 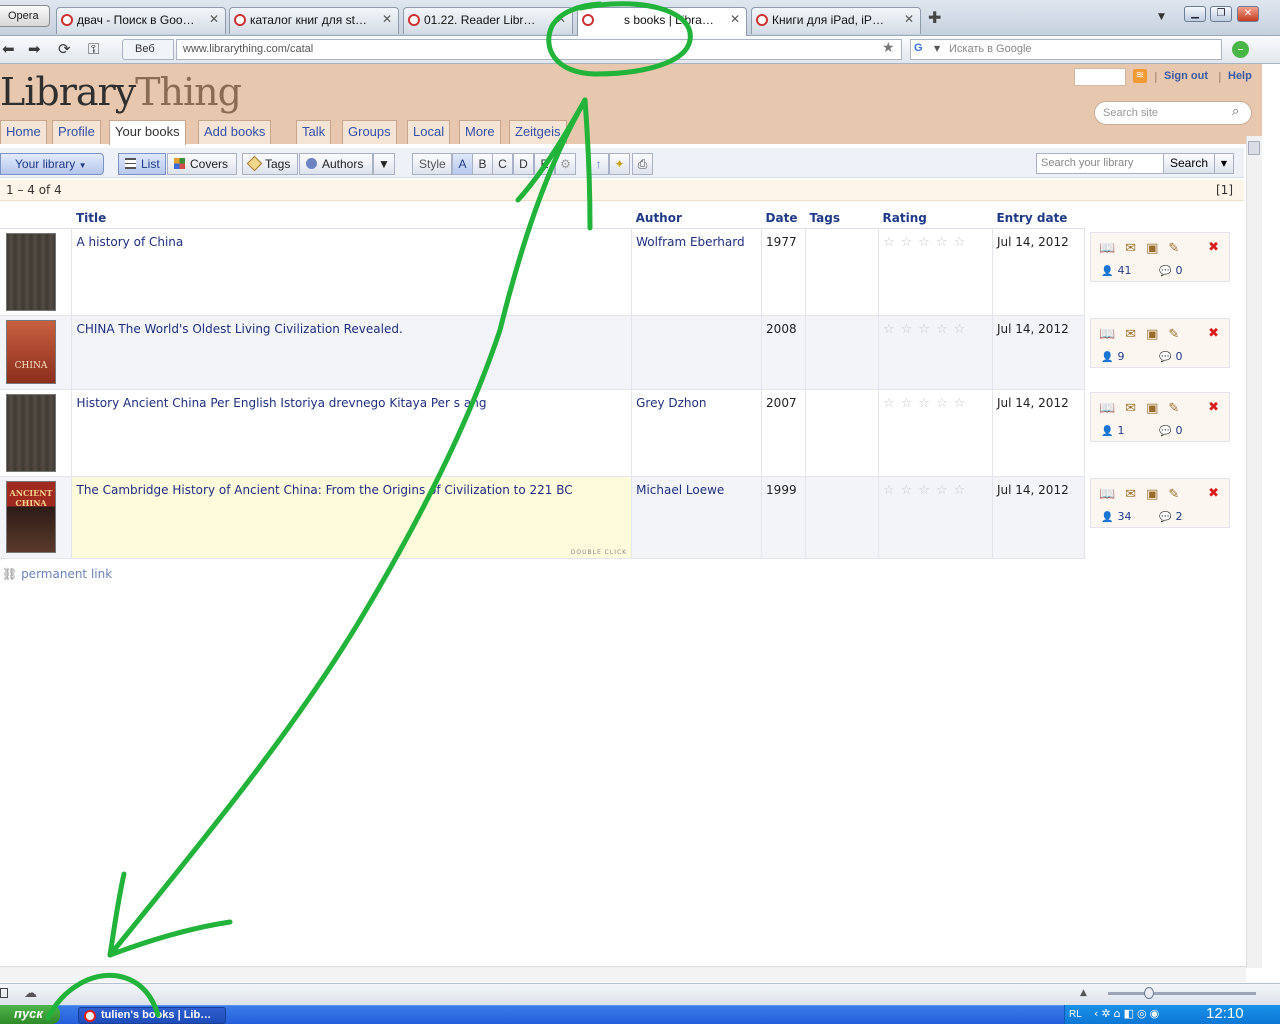 I want to click on vertical-scrollbar, so click(x=1254, y=552).